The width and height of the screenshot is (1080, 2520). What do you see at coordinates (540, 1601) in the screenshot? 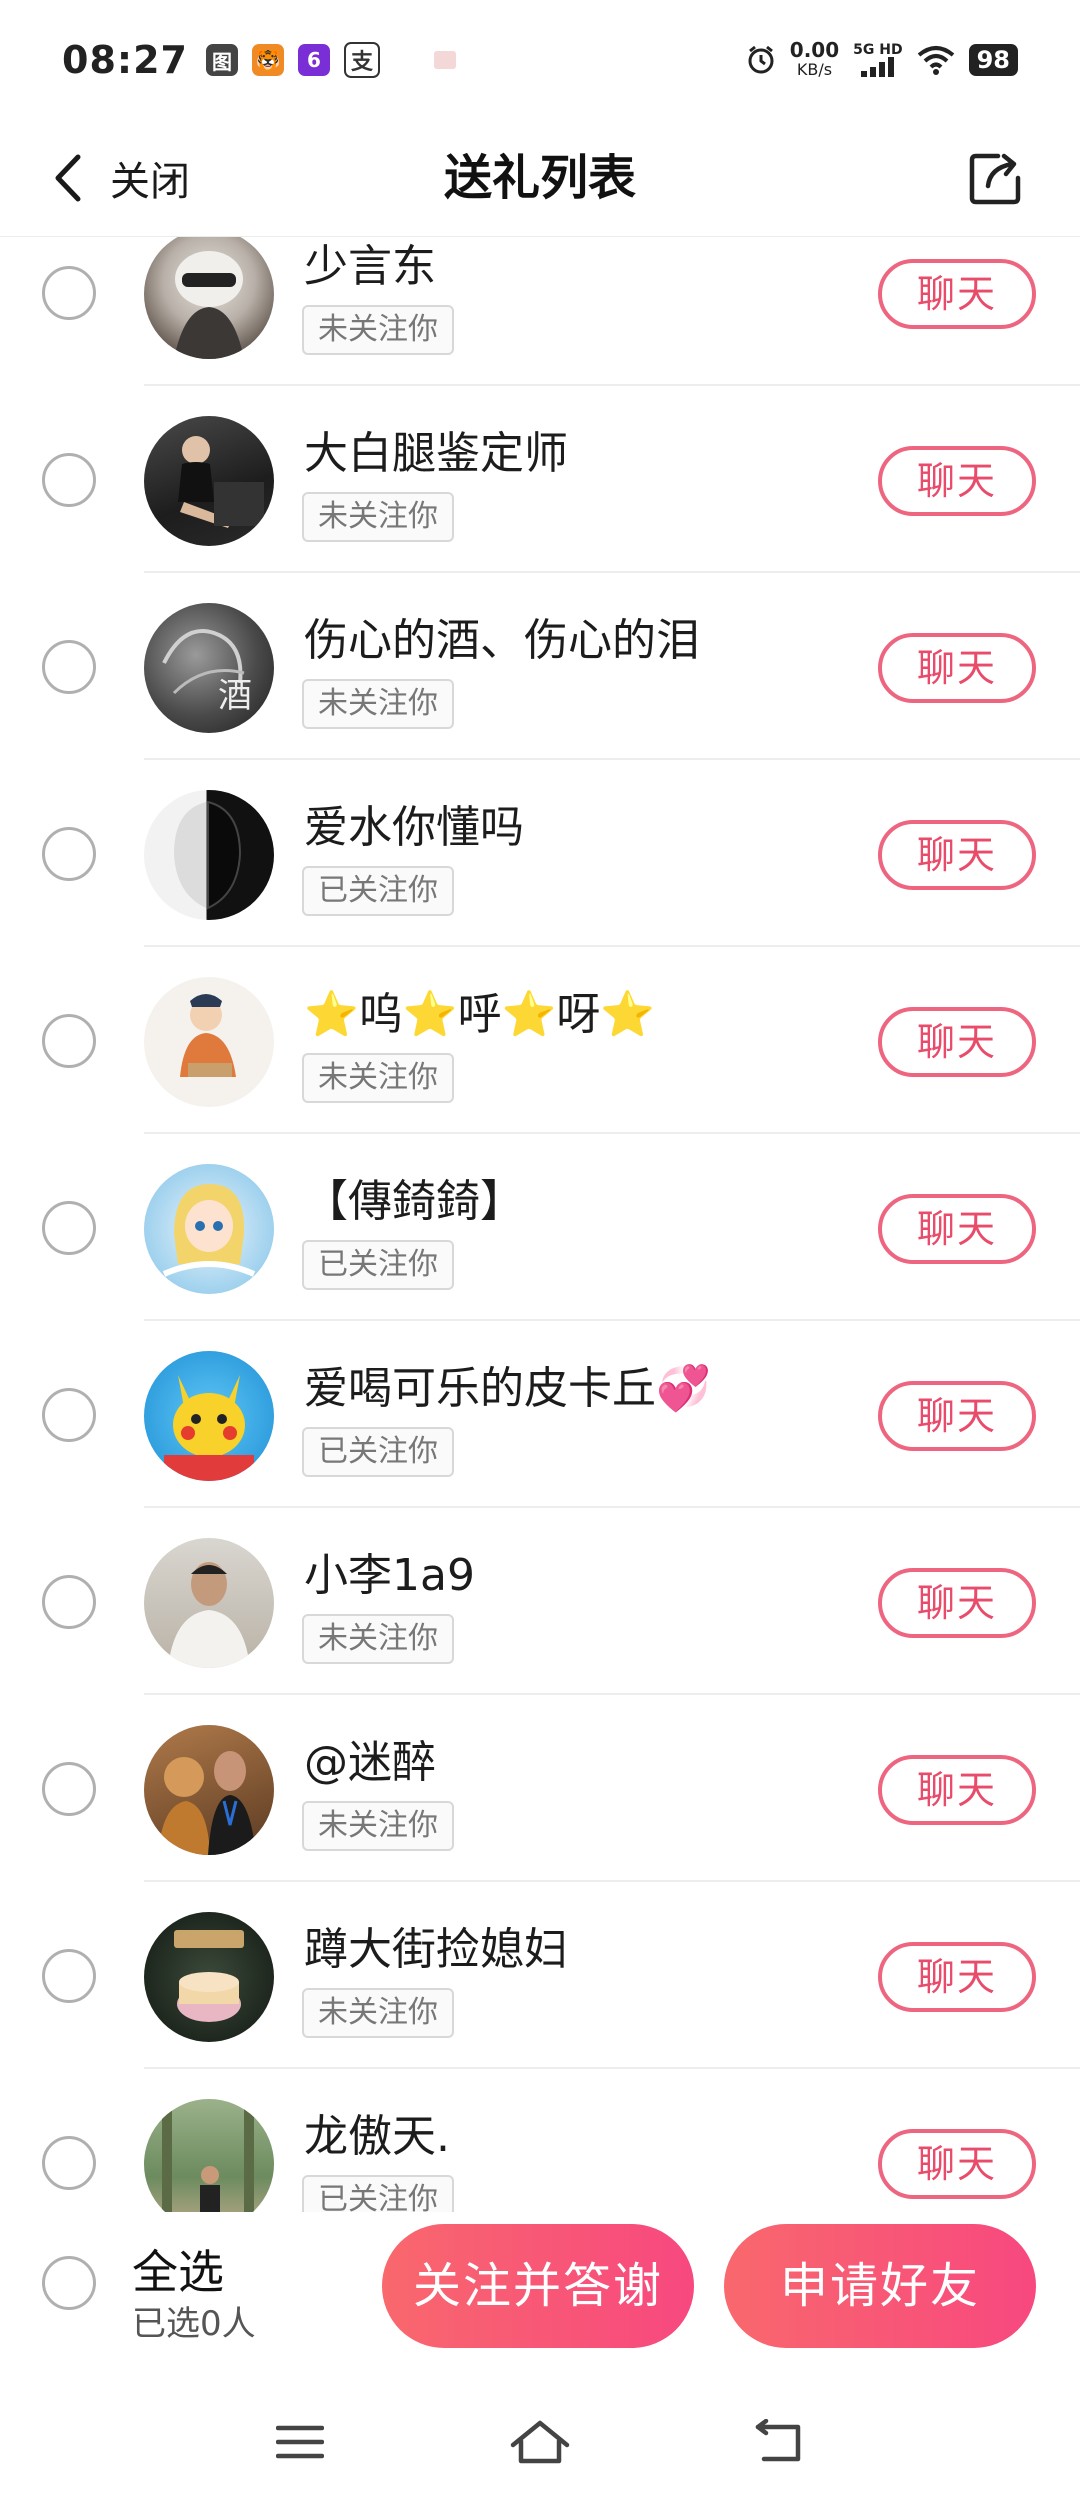
I see `list-item: 小李1a9 未关注你 聊天` at bounding box center [540, 1601].